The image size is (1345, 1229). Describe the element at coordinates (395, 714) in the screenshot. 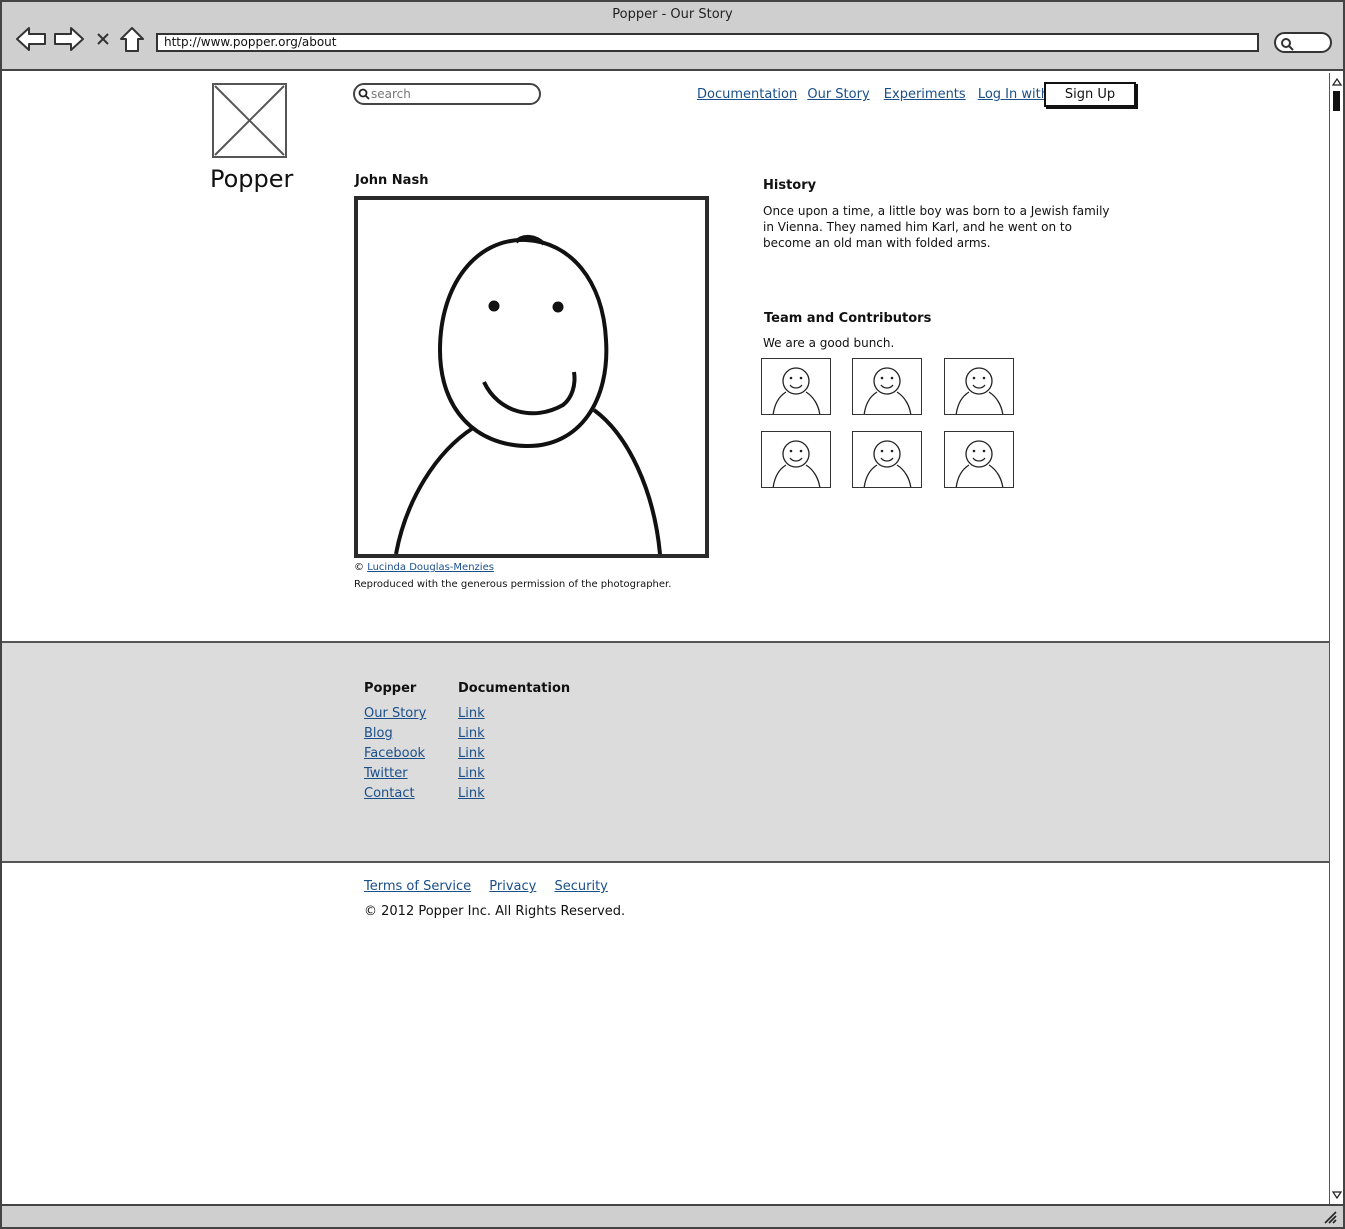

I see `footer-link-our-story: Our Story` at that location.